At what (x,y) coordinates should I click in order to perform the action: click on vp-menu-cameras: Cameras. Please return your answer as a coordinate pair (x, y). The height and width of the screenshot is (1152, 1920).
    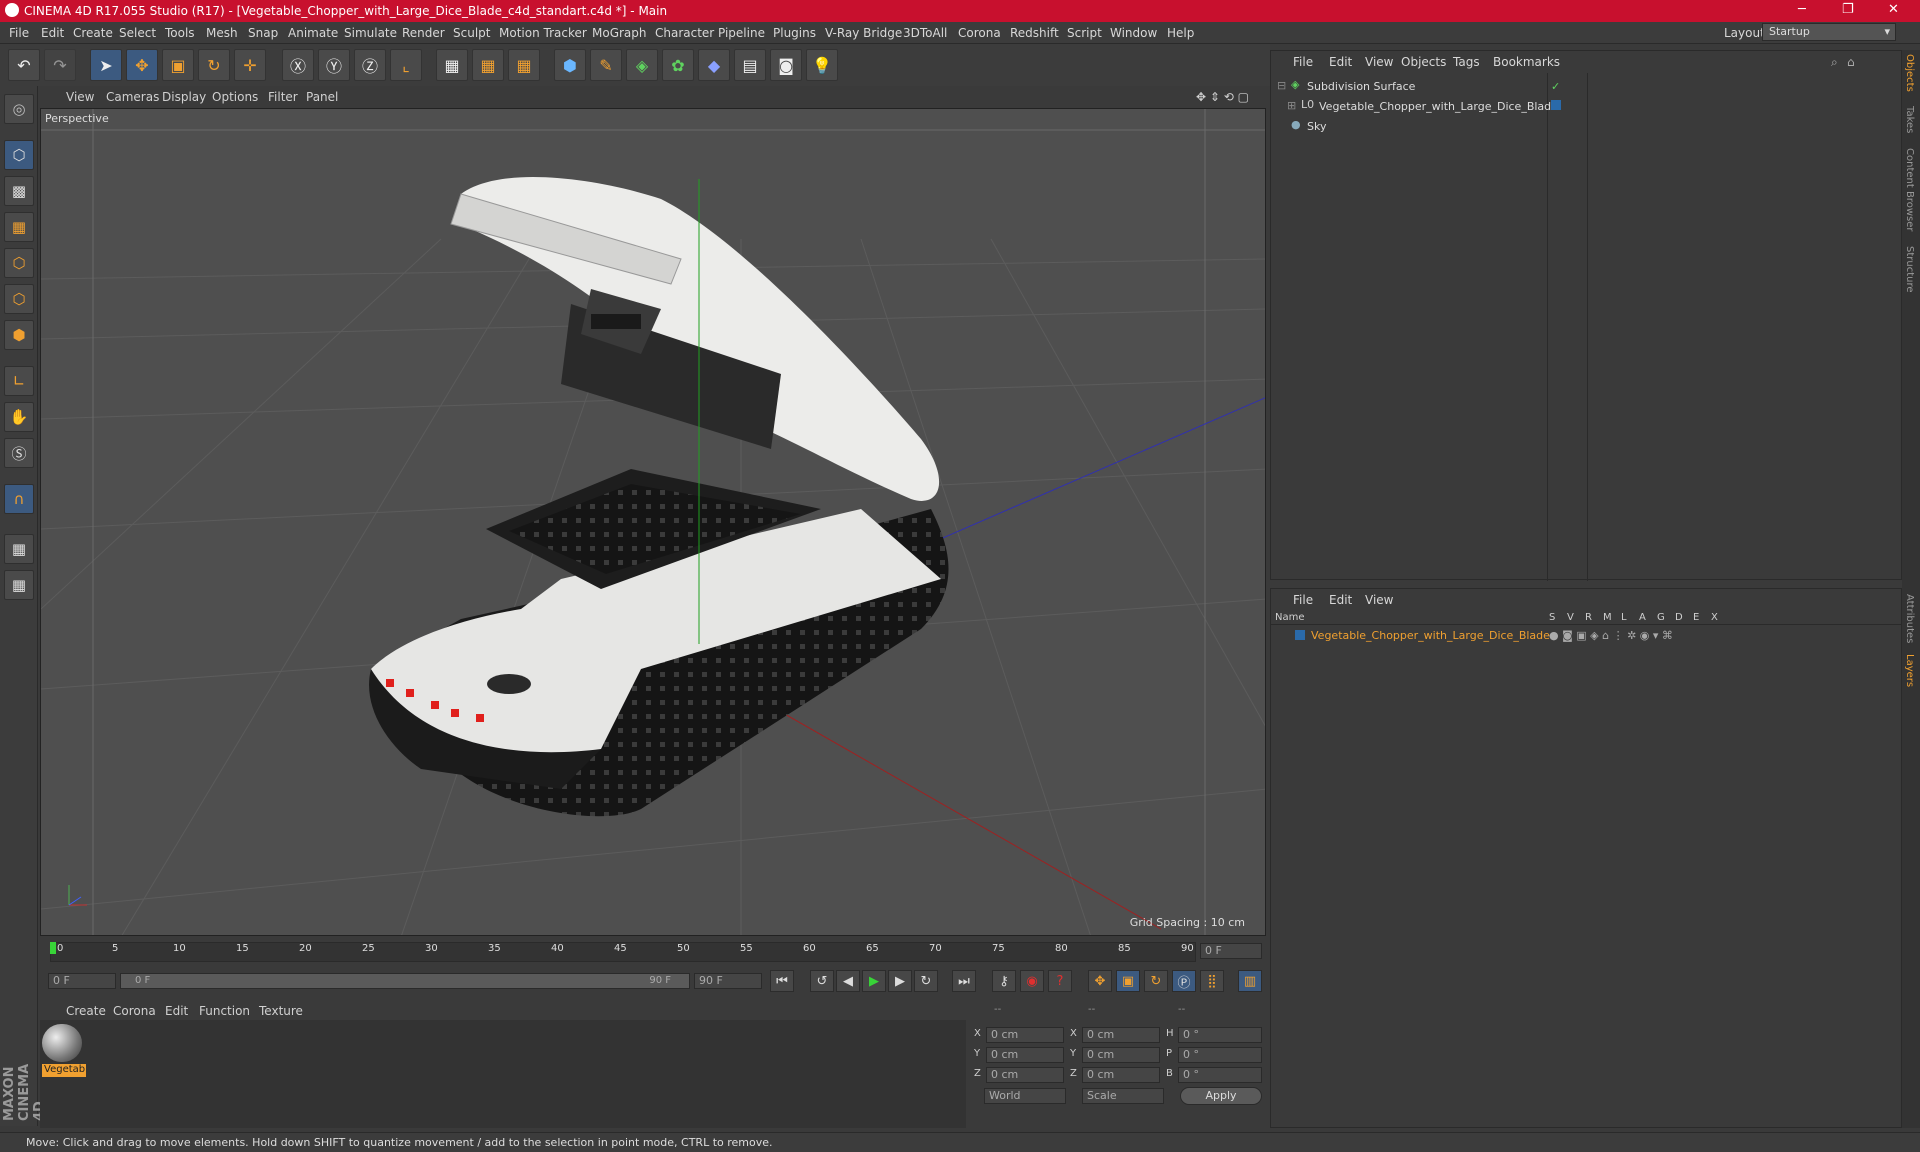
    Looking at the image, I should click on (132, 97).